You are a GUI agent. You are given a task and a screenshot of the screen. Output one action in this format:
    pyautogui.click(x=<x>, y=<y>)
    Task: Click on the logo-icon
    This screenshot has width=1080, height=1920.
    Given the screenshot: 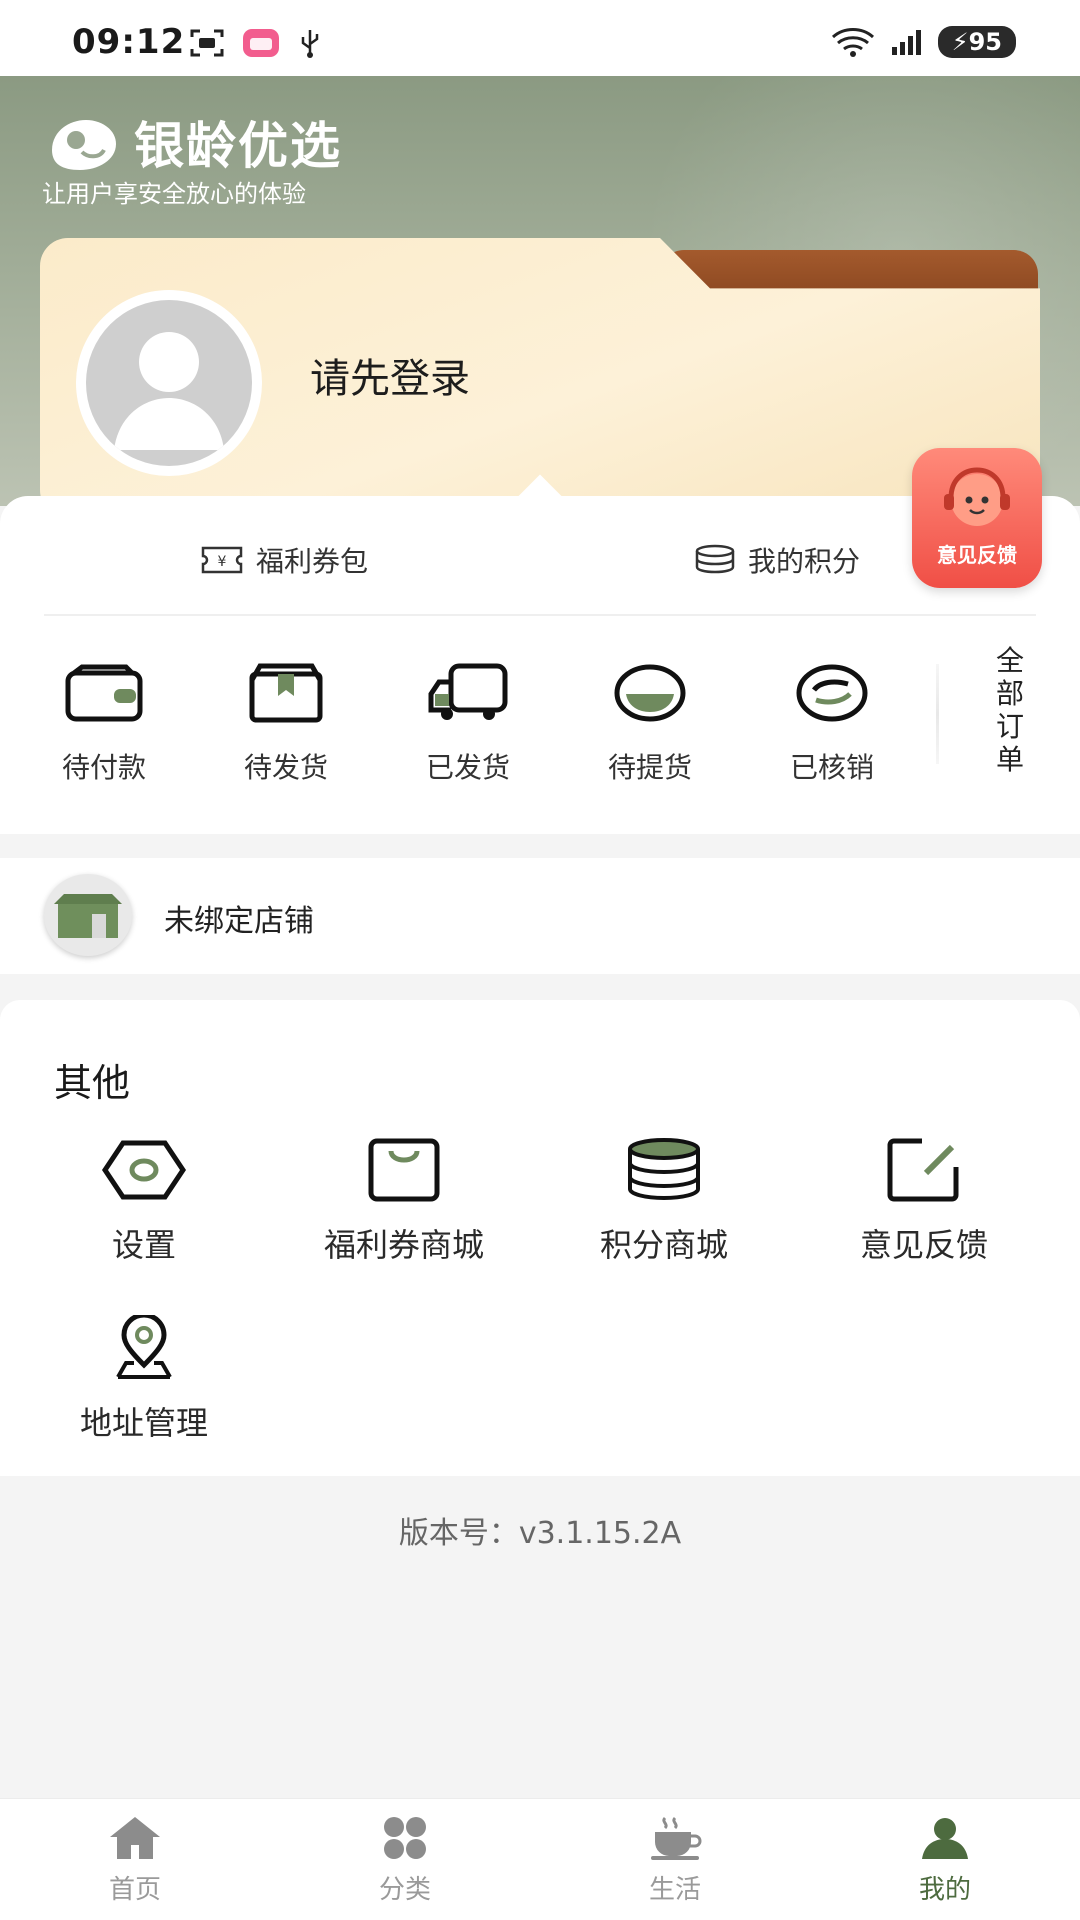 What is the action you would take?
    pyautogui.click(x=84, y=145)
    